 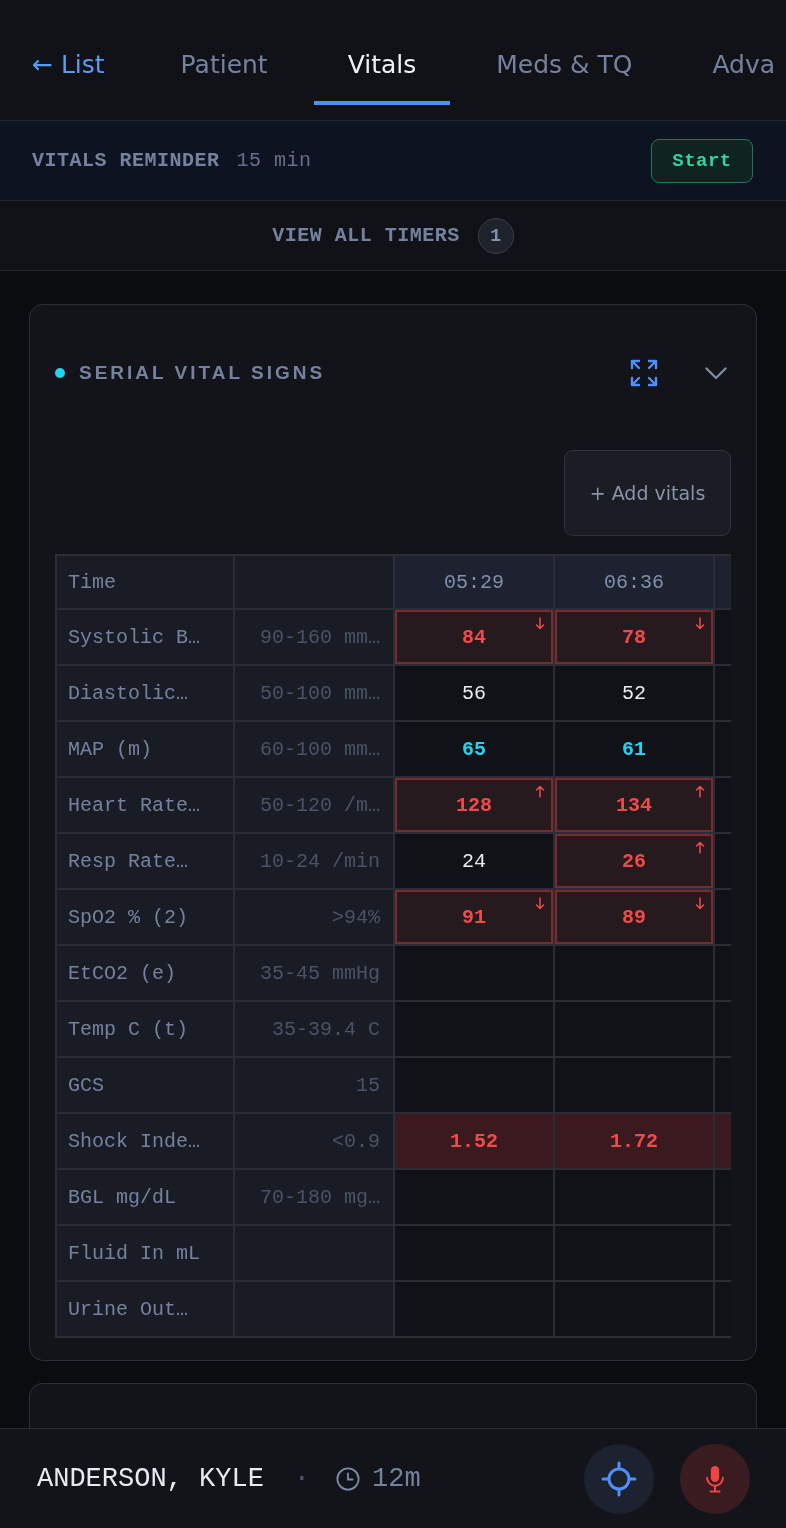 I want to click on vital-value: 56, so click(x=474, y=693).